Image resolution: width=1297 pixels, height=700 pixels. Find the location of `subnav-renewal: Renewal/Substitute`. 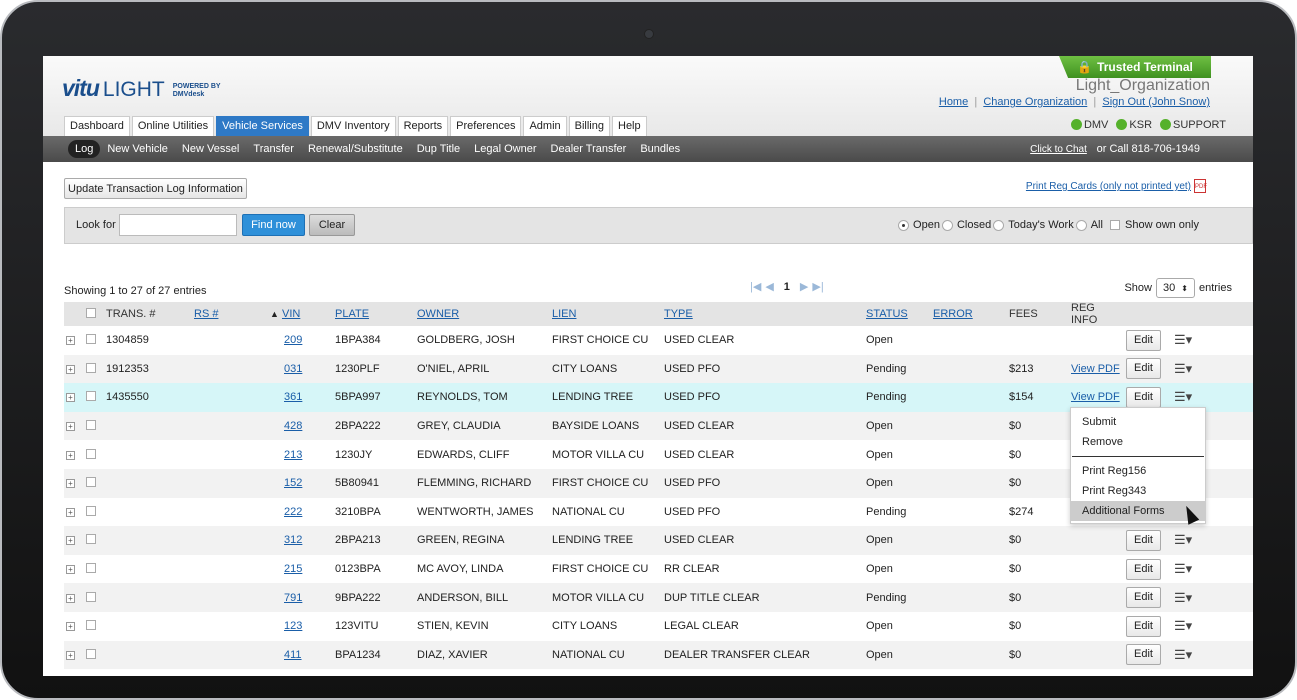

subnav-renewal: Renewal/Substitute is located at coordinates (355, 149).